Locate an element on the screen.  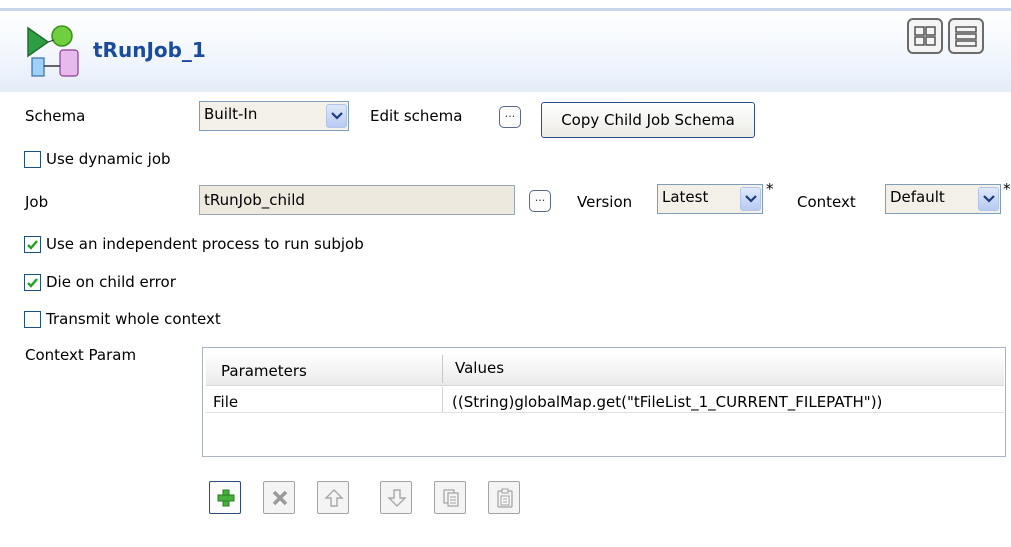
list-view-icon is located at coordinates (966, 36).